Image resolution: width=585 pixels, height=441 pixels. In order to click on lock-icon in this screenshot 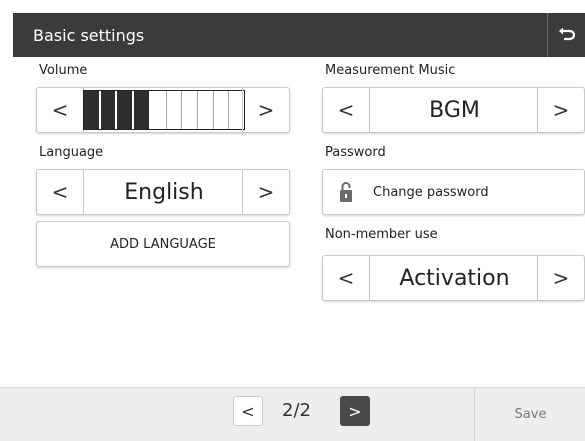, I will do `click(346, 192)`.